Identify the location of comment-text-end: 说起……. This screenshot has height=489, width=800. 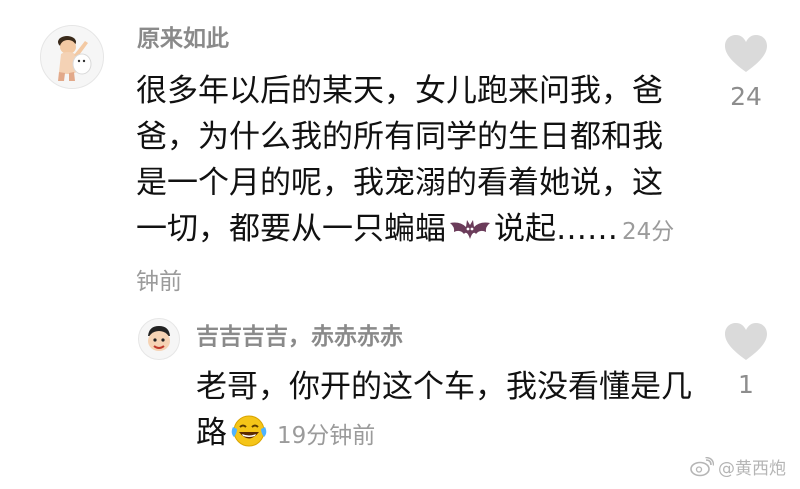
(556, 229).